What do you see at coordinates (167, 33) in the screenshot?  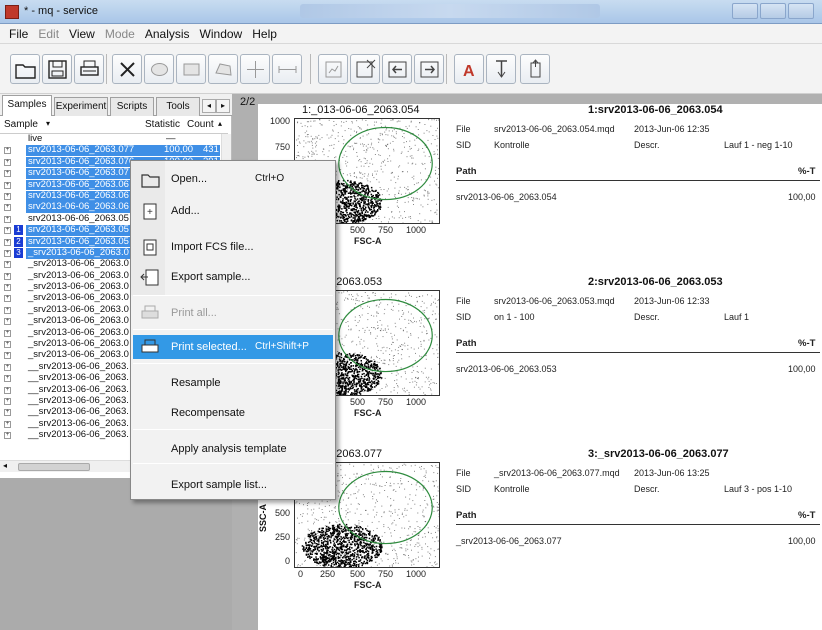 I see `menu-analysis: Analysis` at bounding box center [167, 33].